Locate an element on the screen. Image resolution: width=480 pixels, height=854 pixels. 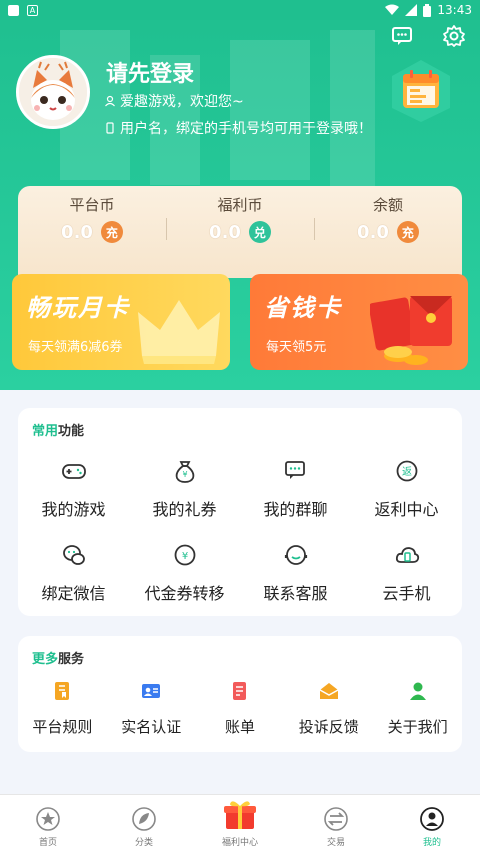
section-title-accent: 常用 is located at coordinates (45, 431).